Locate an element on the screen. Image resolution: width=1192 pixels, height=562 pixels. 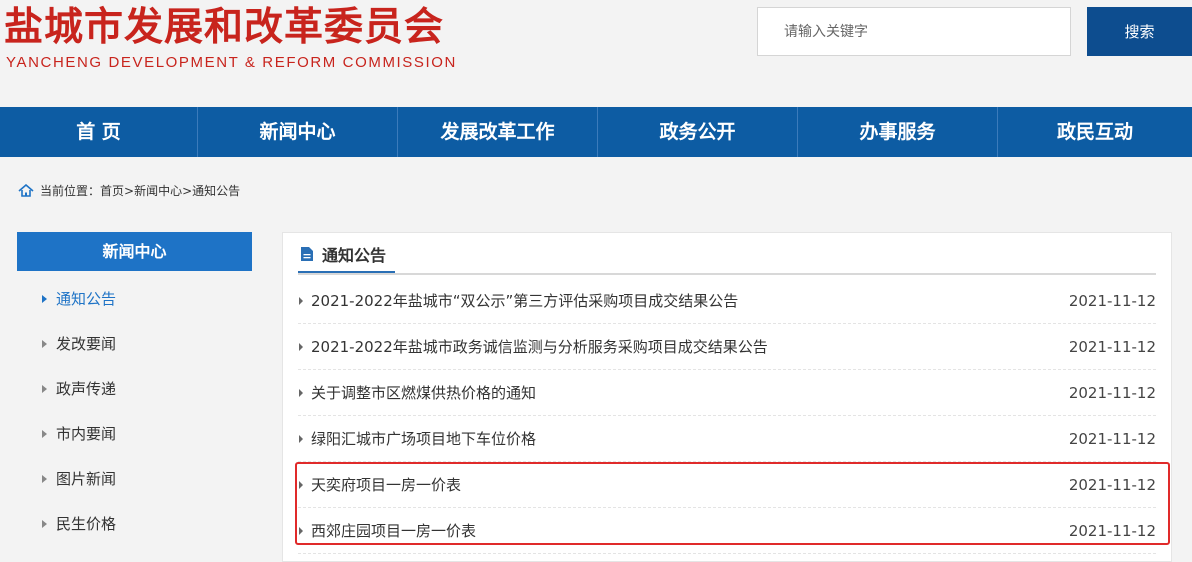
site-title: 盐城市发展和改革委员会 is located at coordinates (224, 26).